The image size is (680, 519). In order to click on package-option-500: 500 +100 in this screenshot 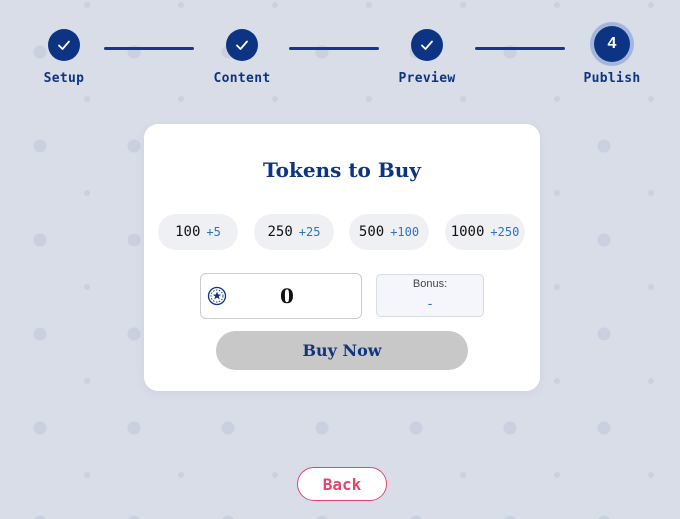, I will do `click(389, 232)`.